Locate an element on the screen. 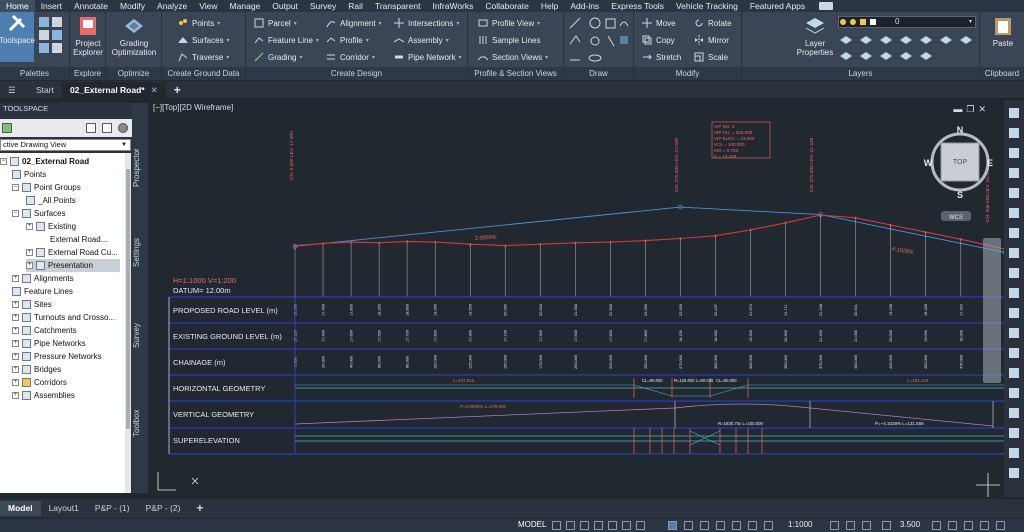  assembly-button: Assembly ▾ is located at coordinates (421, 40).